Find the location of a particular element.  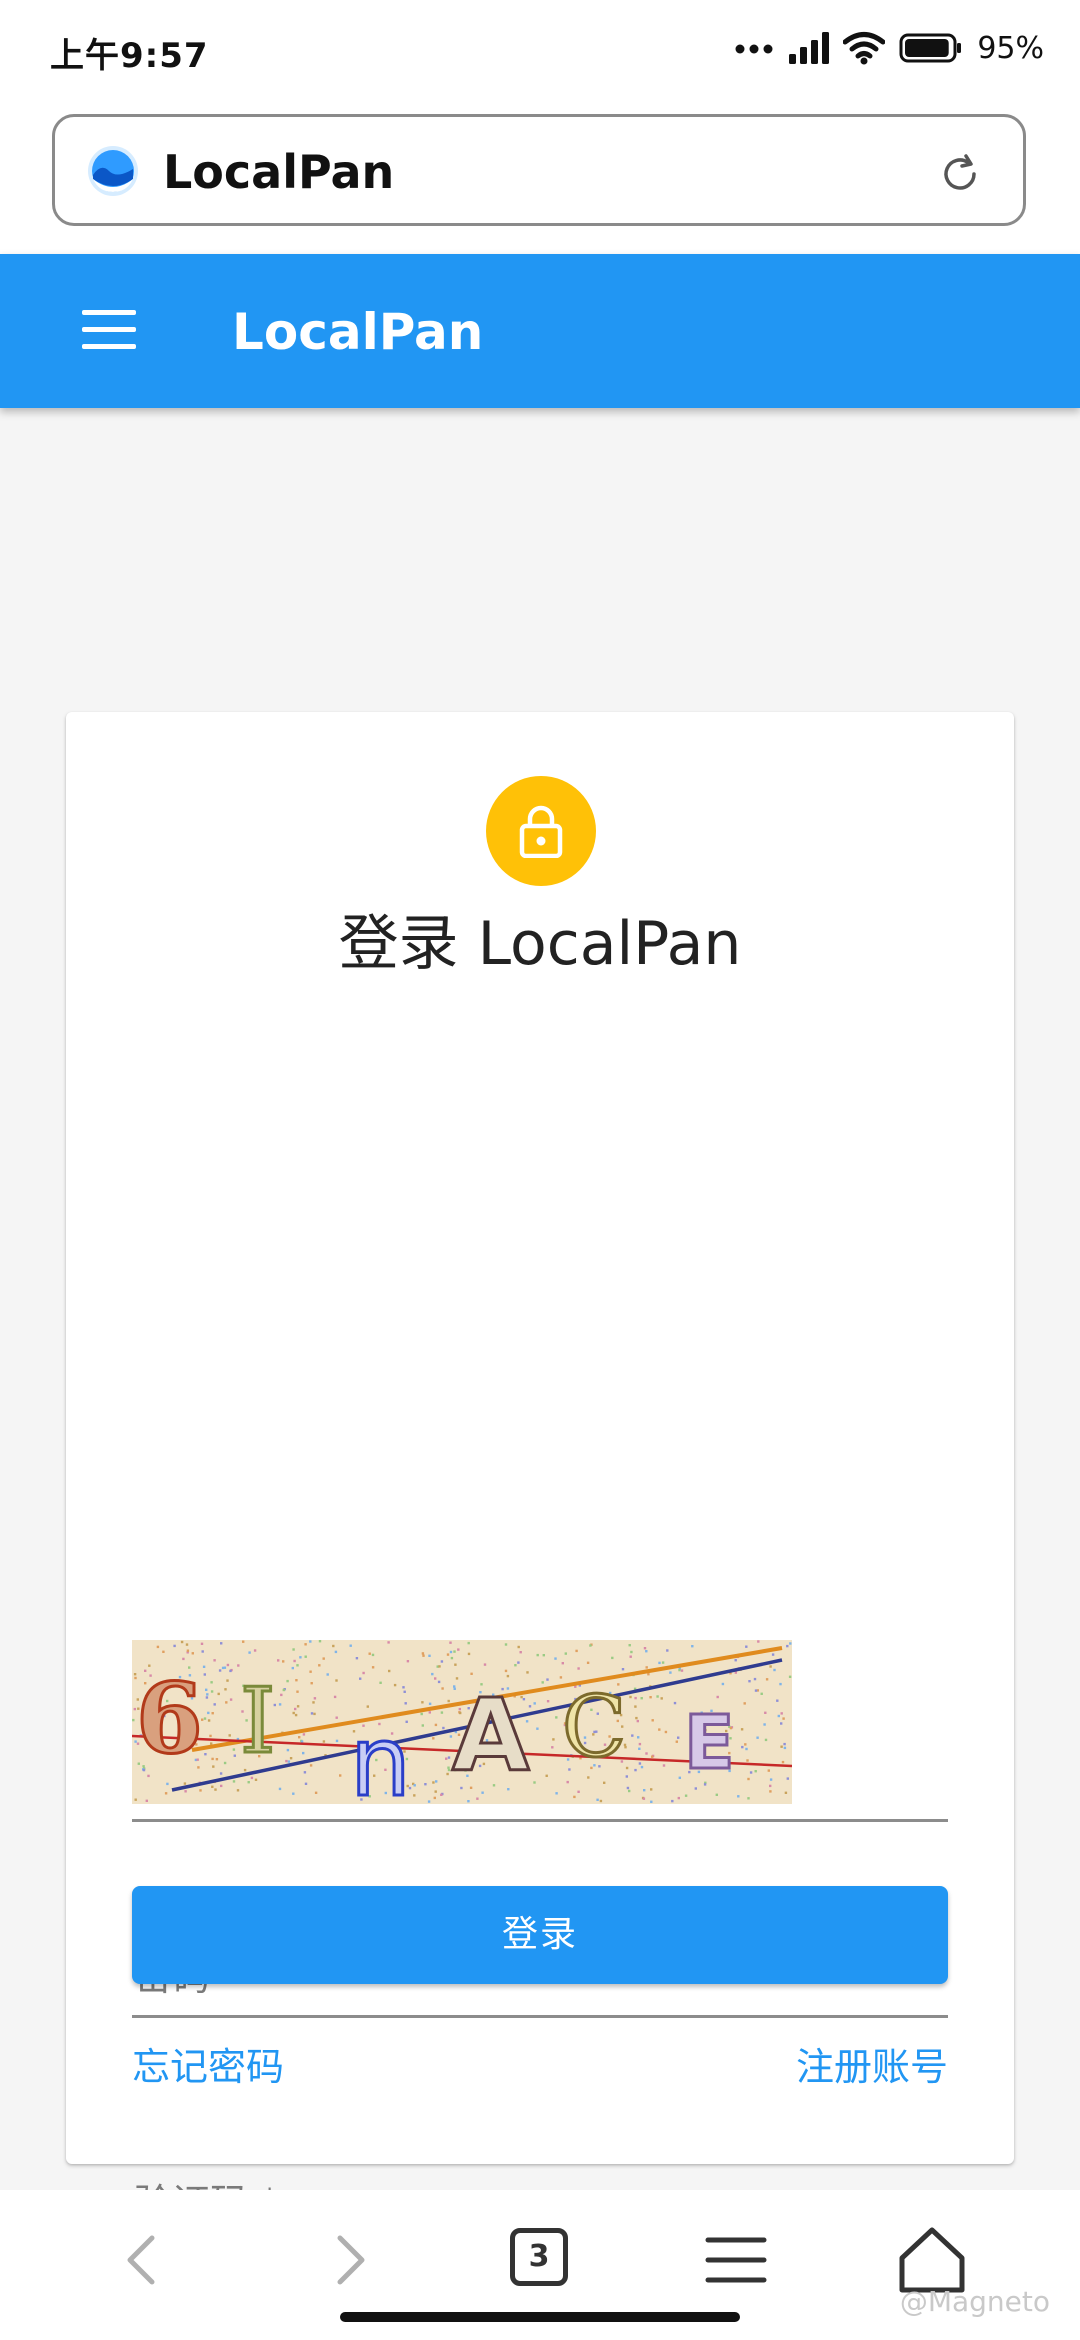

svg-text: A is located at coordinates (490, 1735).